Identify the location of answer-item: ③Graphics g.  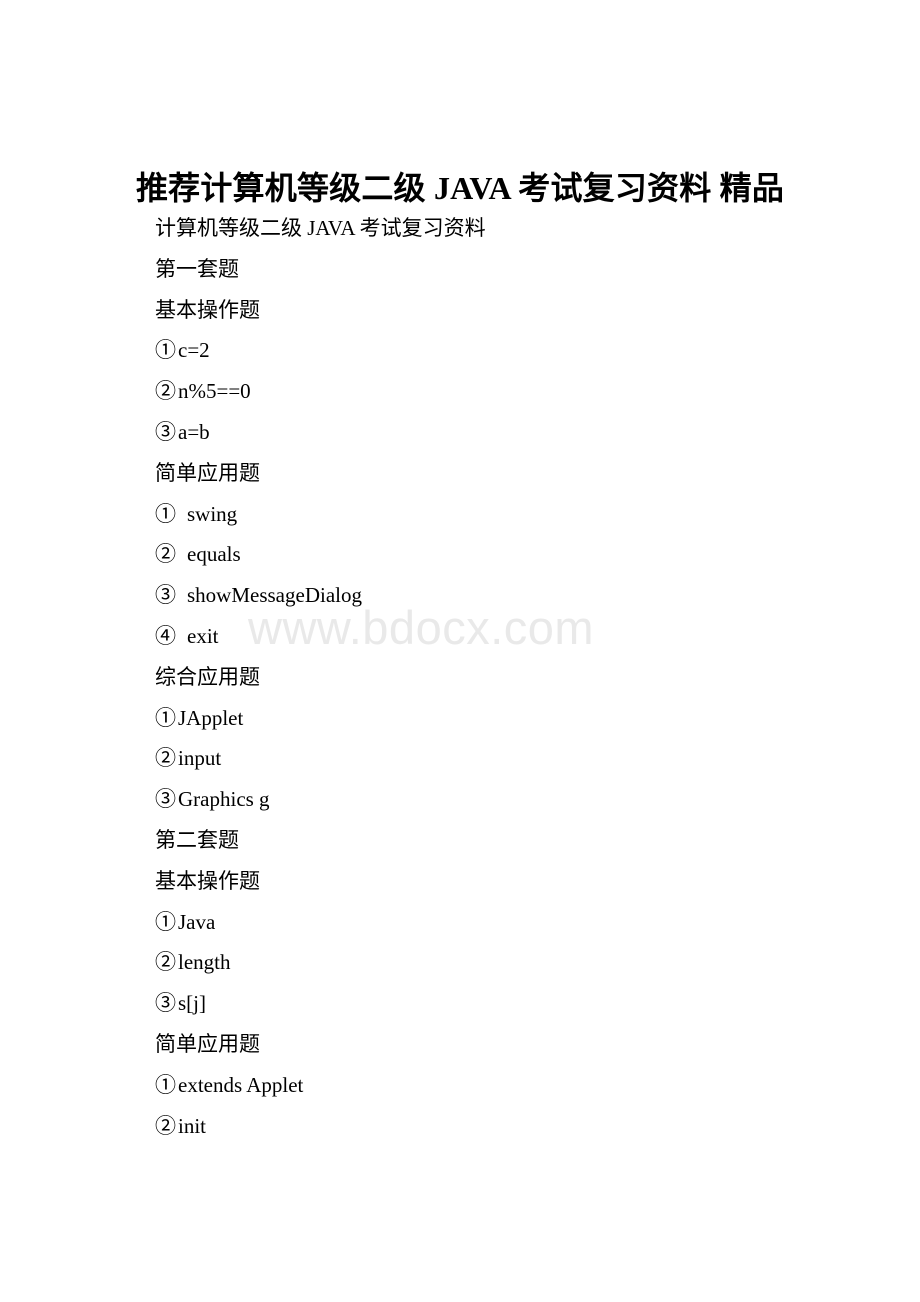
(505, 799).